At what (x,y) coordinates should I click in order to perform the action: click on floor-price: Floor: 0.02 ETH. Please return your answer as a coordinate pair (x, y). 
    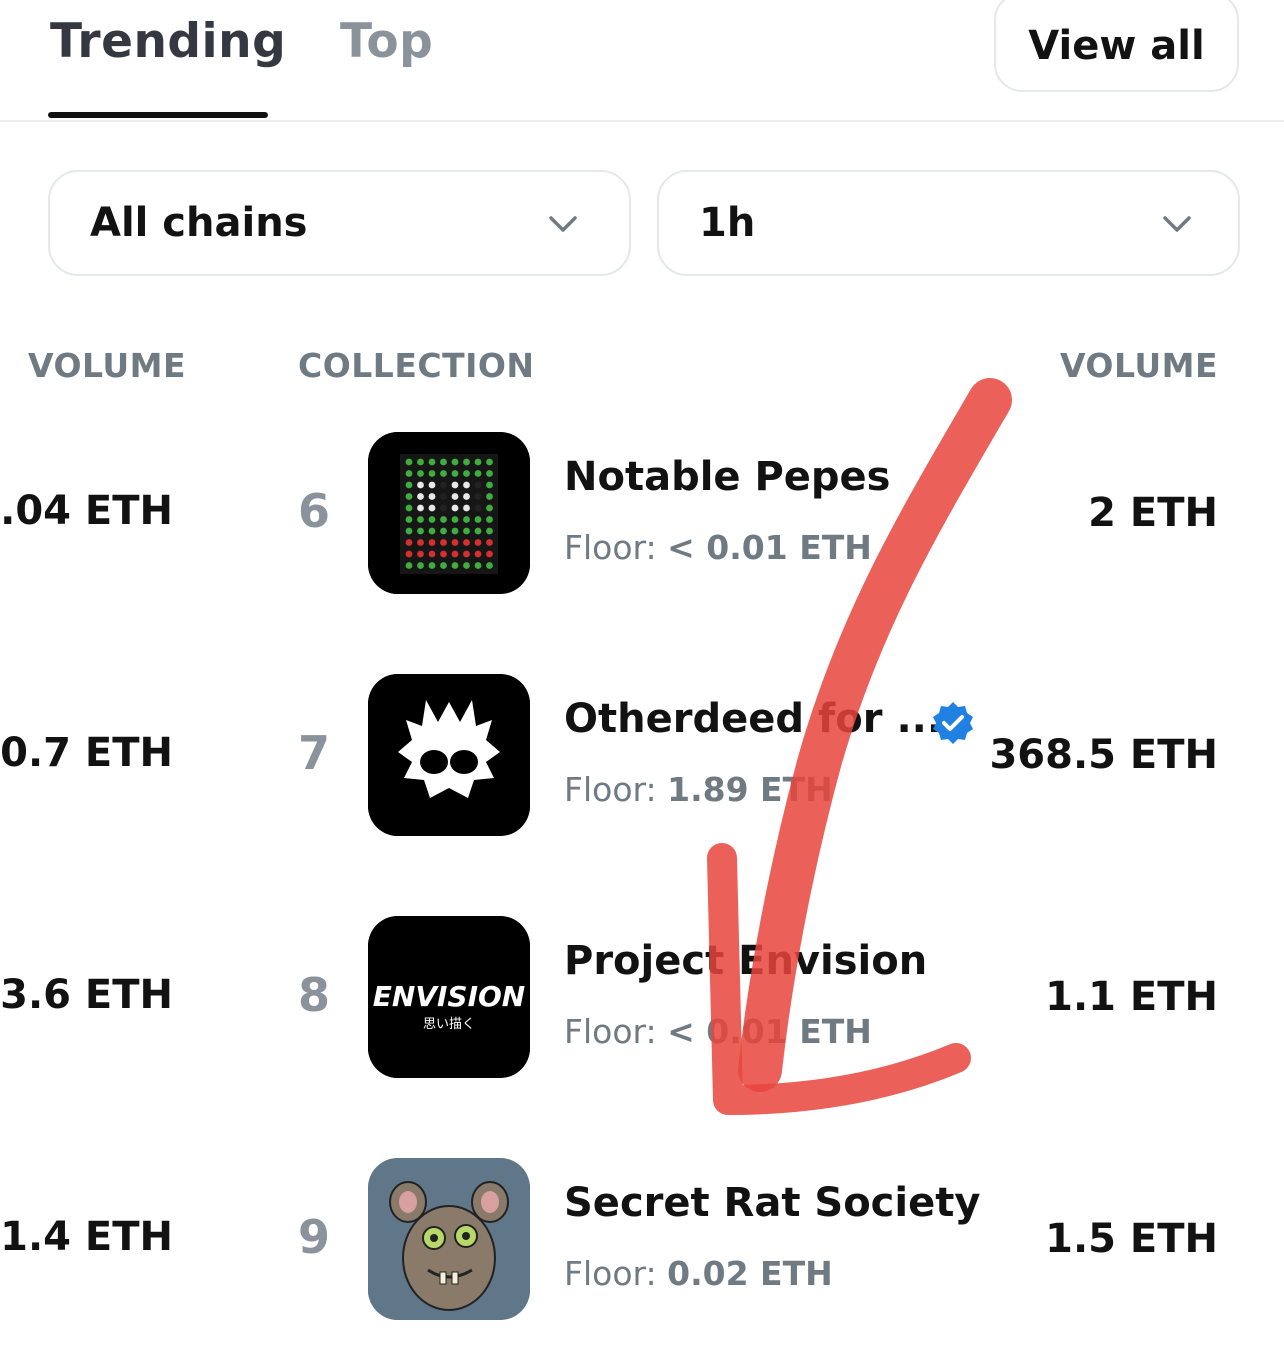
    Looking at the image, I should click on (698, 1273).